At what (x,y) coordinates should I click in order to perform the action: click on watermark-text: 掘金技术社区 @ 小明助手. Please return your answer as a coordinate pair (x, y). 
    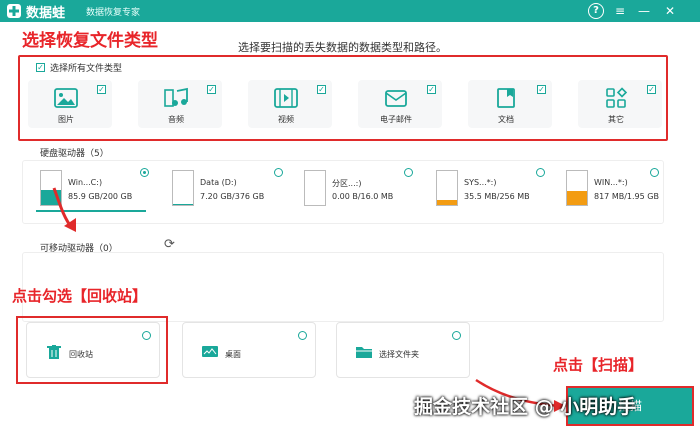
    Looking at the image, I should click on (525, 407).